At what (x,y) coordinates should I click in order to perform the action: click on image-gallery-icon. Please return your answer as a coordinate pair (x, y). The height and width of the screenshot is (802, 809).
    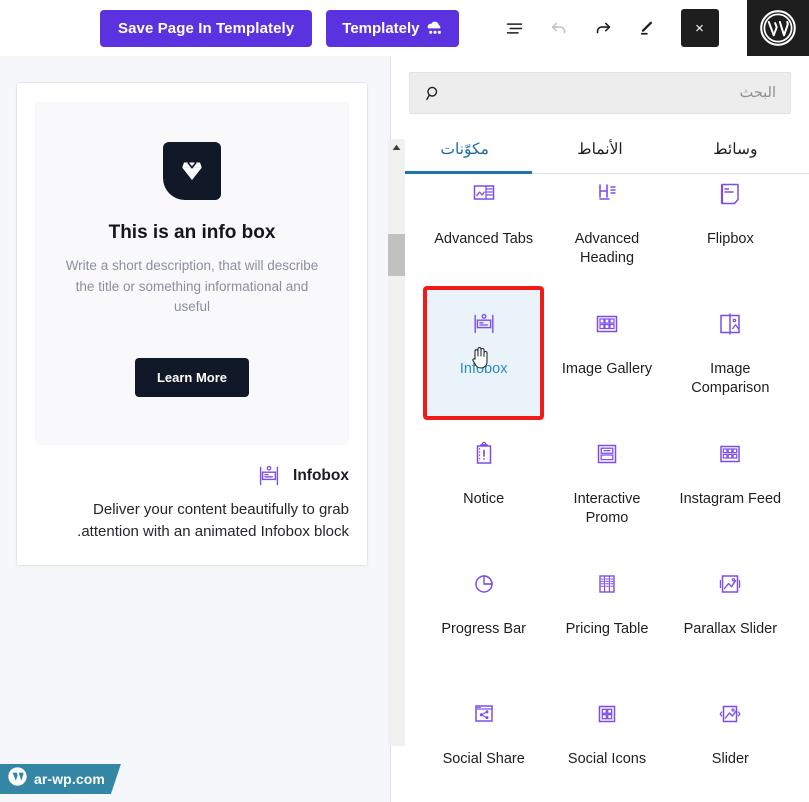
    Looking at the image, I should click on (607, 324).